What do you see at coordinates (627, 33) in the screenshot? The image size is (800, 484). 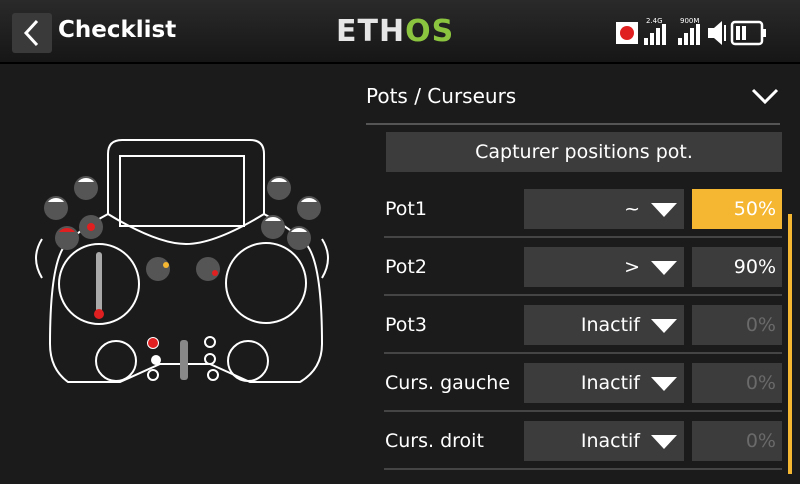 I see `record-icon` at bounding box center [627, 33].